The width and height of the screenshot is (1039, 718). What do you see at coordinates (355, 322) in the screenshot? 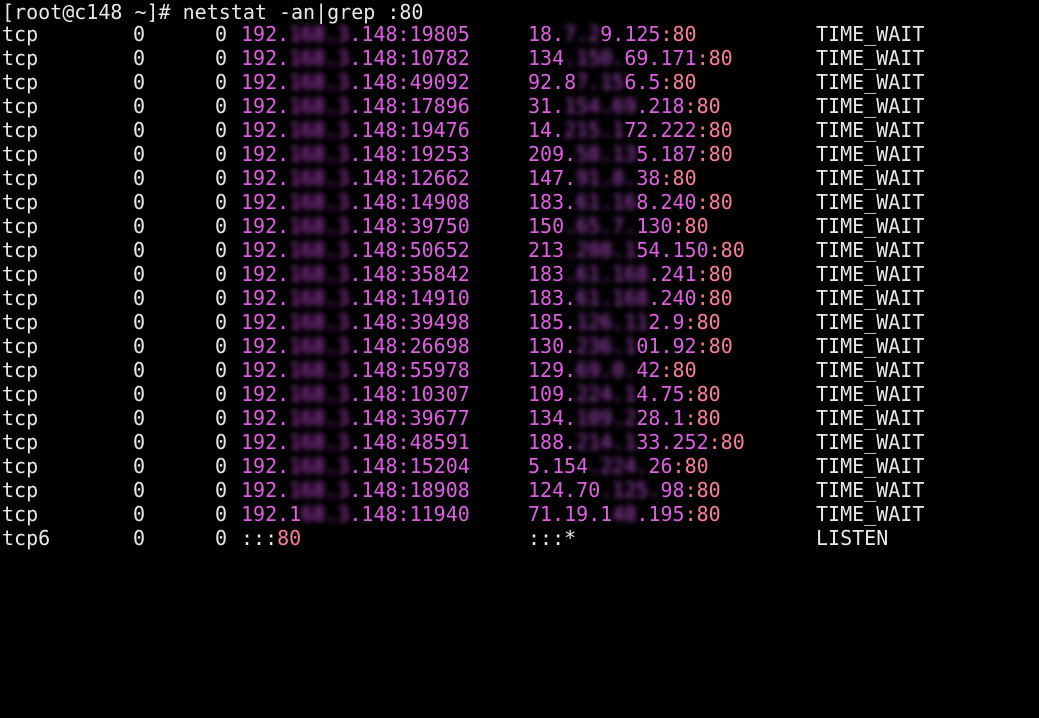
I see `local-address-cell: 192.168.3.148:39498` at bounding box center [355, 322].